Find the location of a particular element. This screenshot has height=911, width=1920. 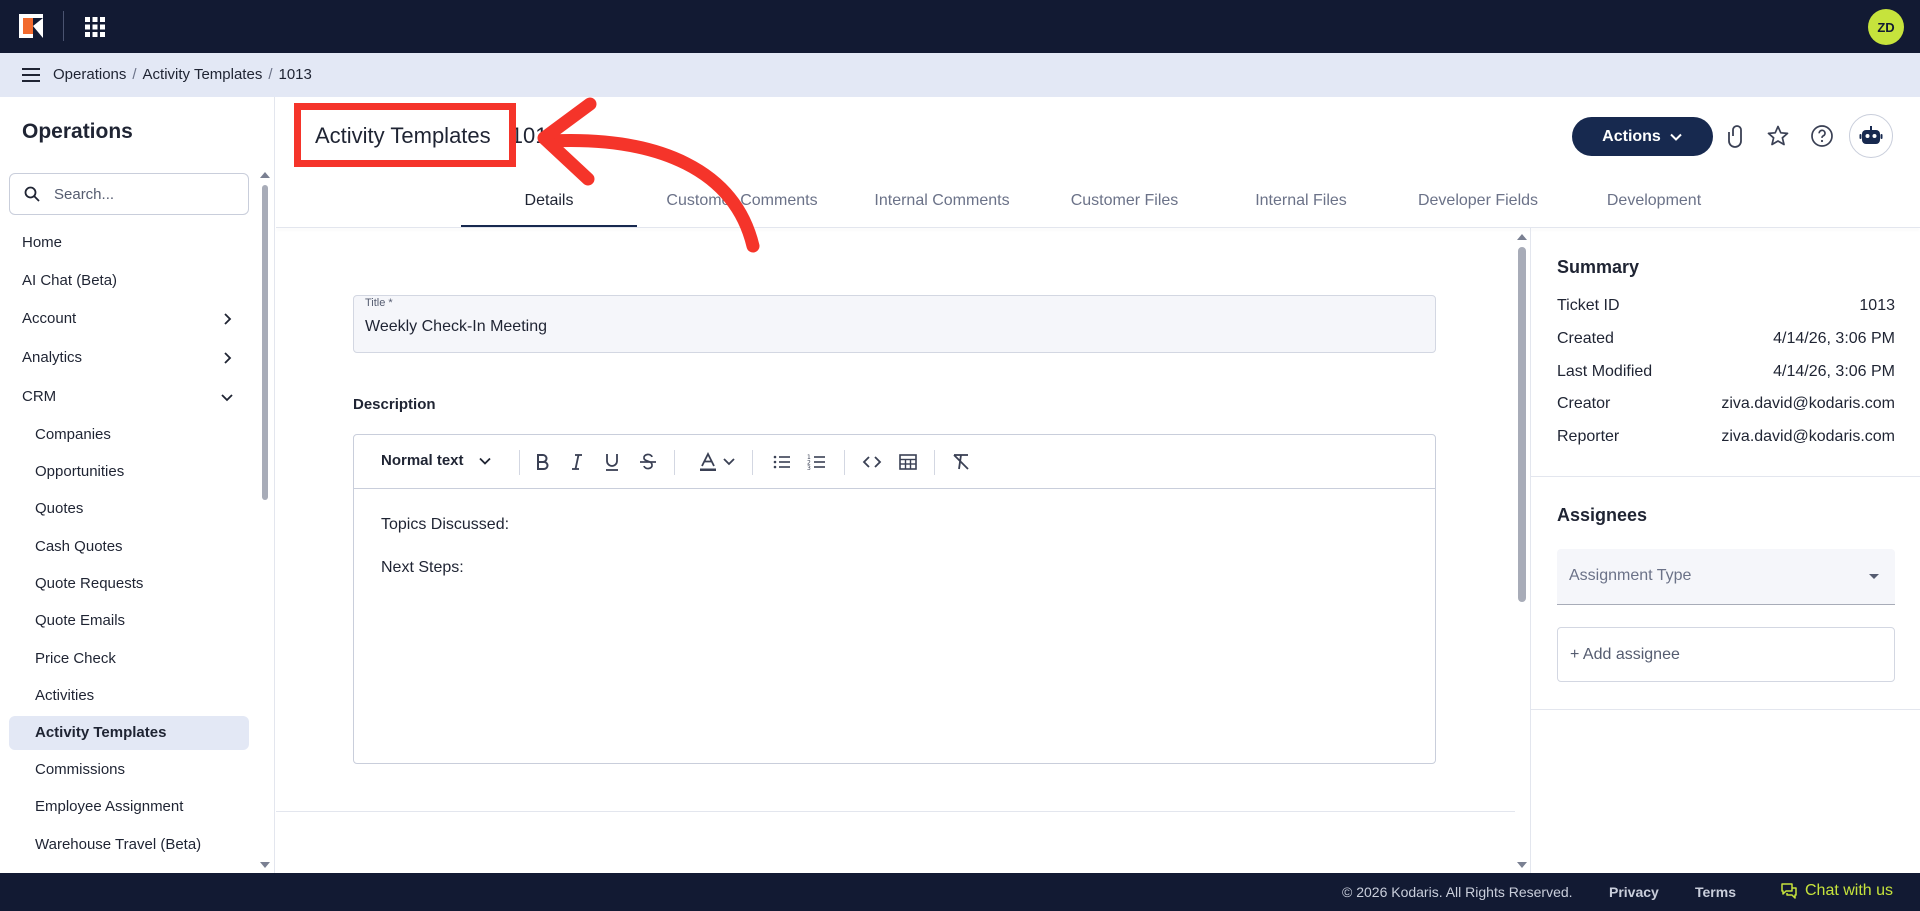

panel-divider is located at coordinates (1725, 709).